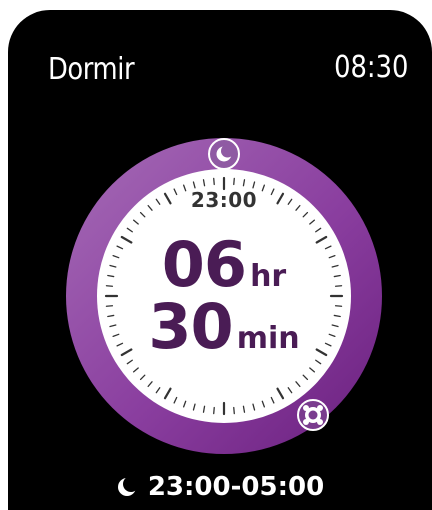 The height and width of the screenshot is (510, 432). Describe the element at coordinates (268, 276) in the screenshot. I see `hours-unit: hr` at that location.